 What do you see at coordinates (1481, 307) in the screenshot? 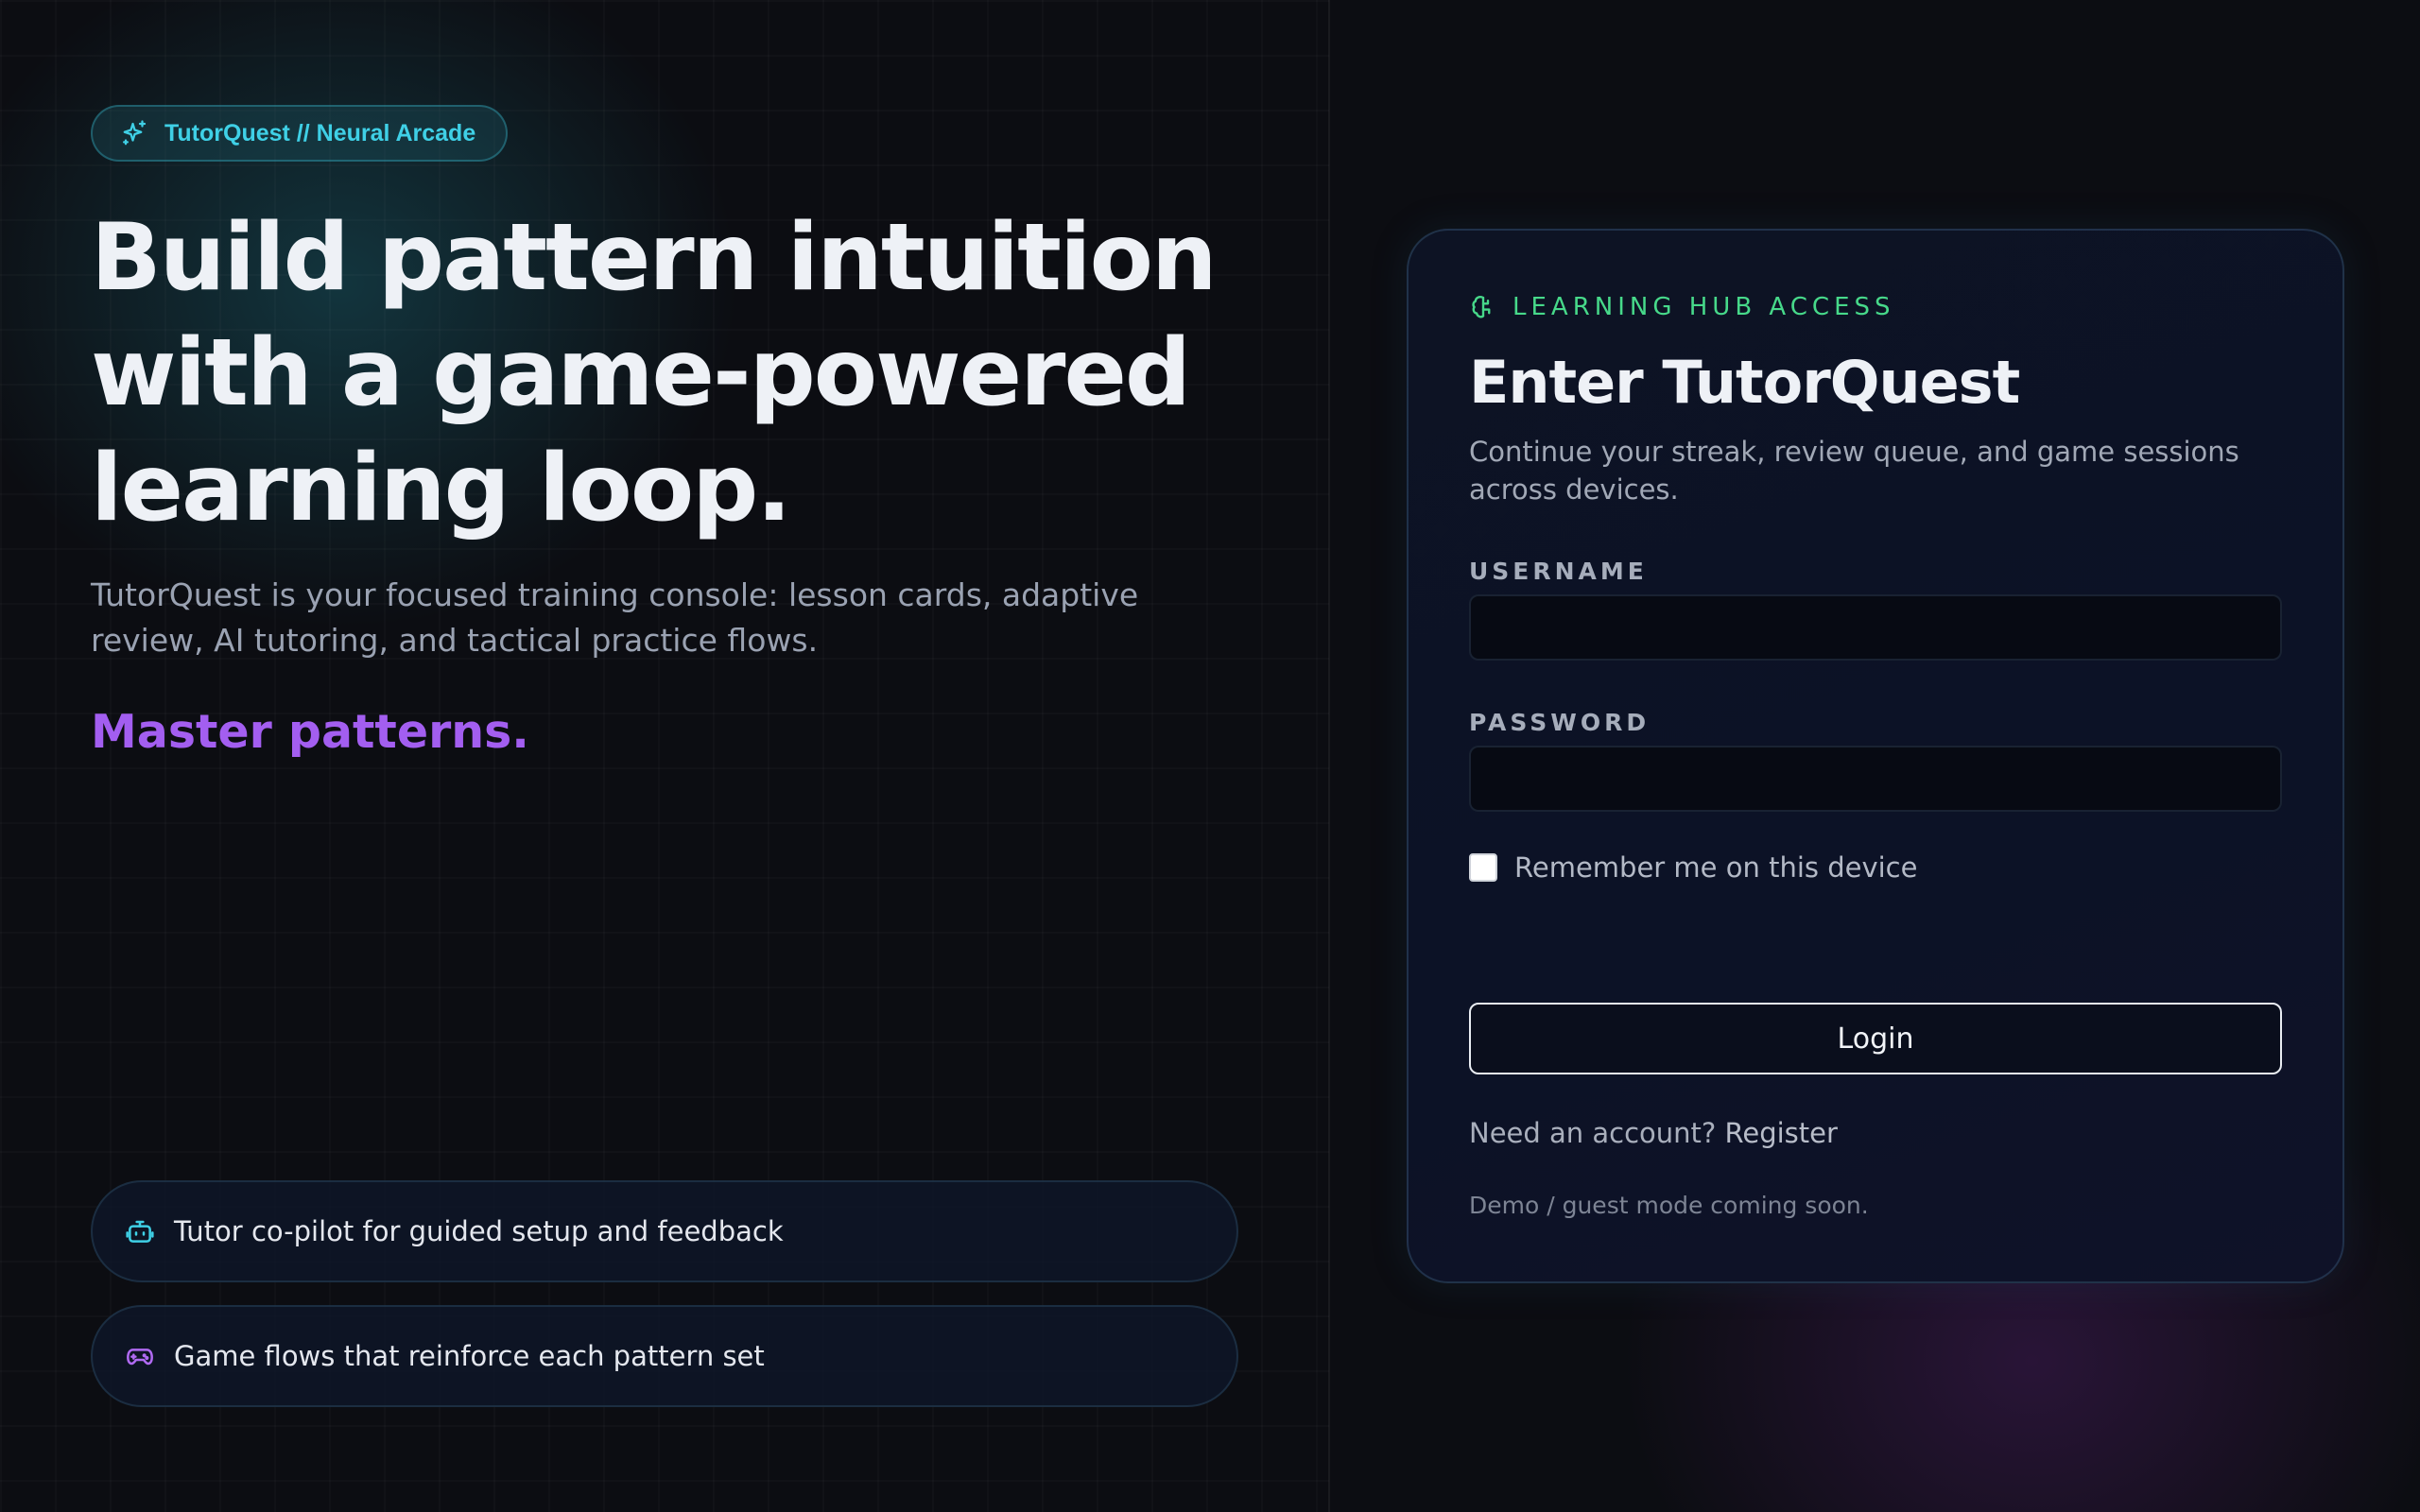
I see `brain-icon` at bounding box center [1481, 307].